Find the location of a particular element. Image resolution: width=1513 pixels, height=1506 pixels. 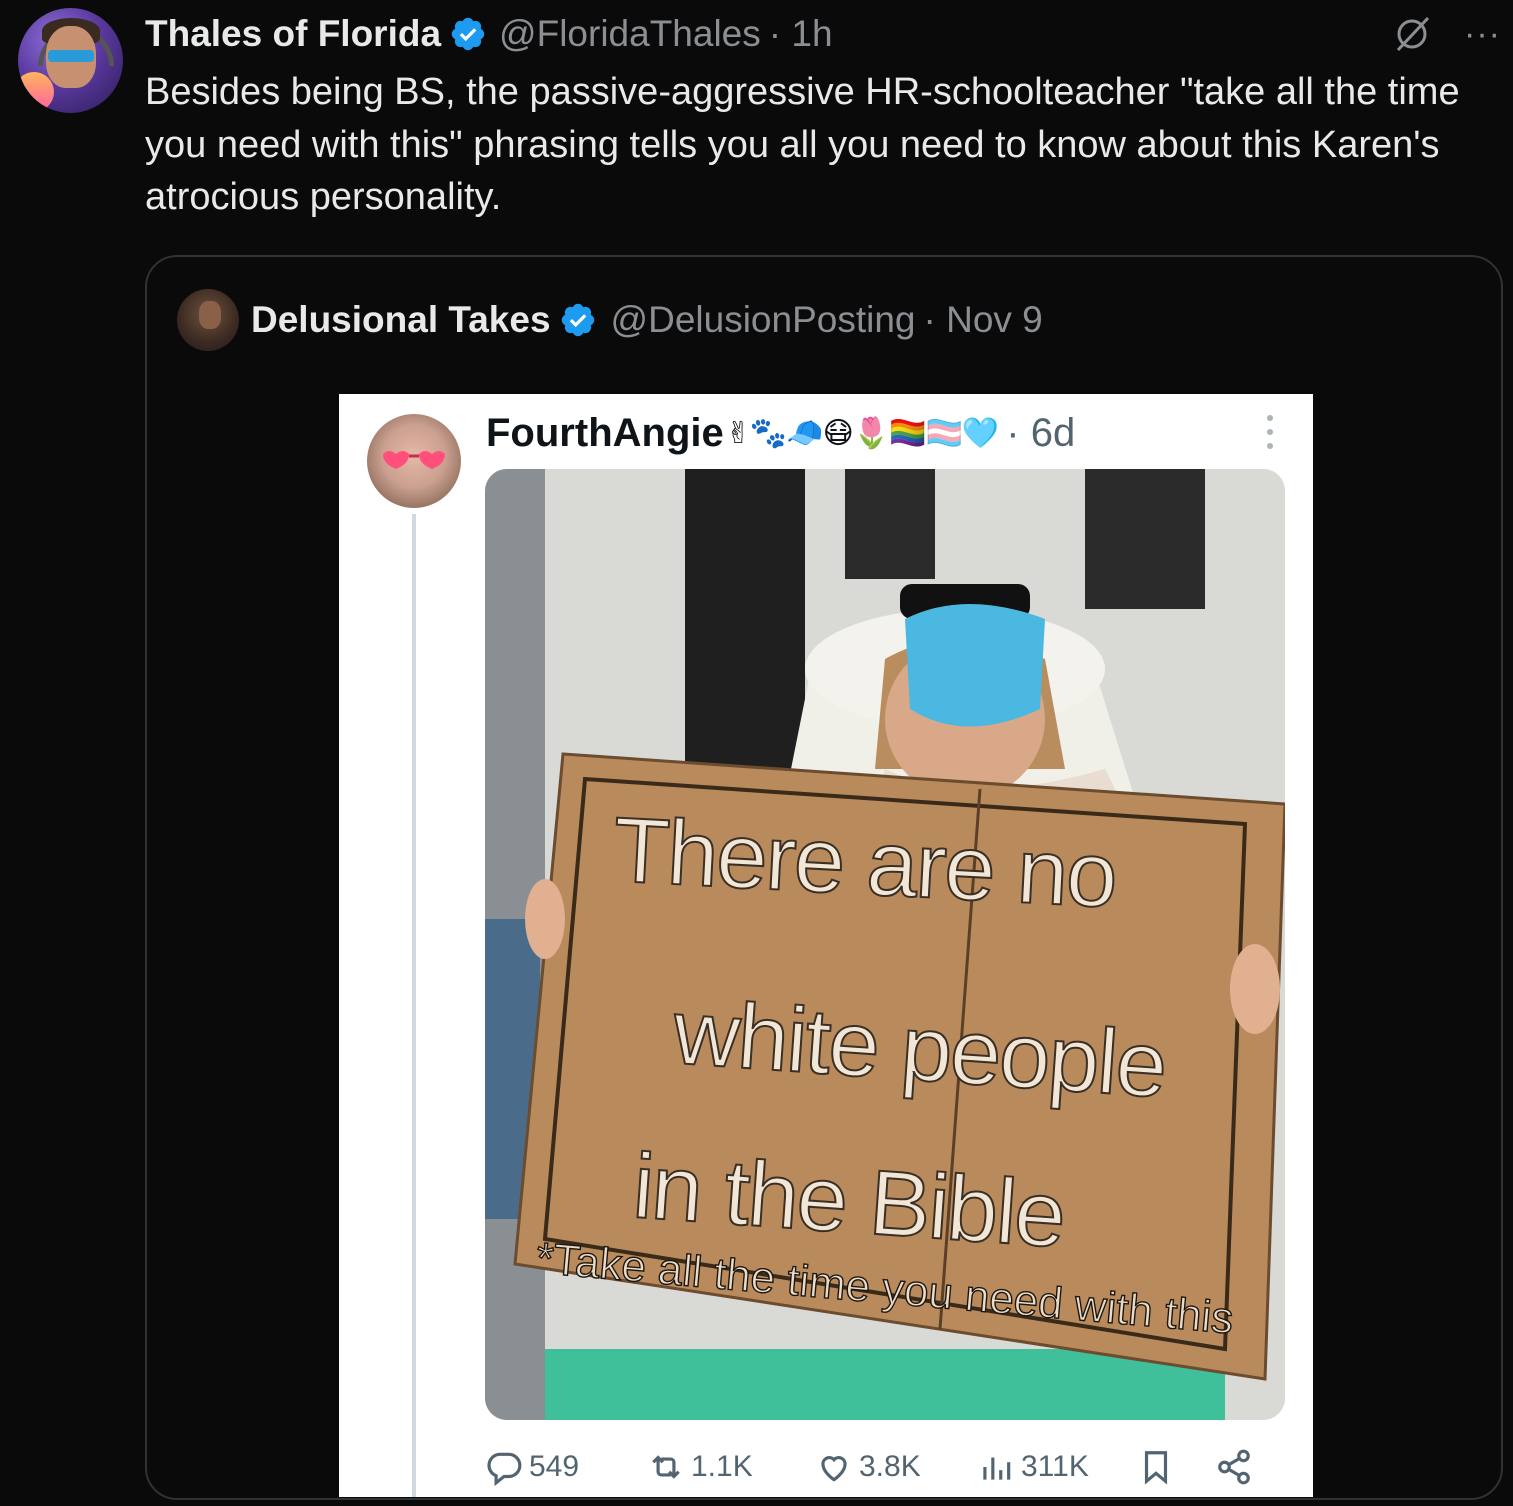

bookmark-icon is located at coordinates (1156, 1468).